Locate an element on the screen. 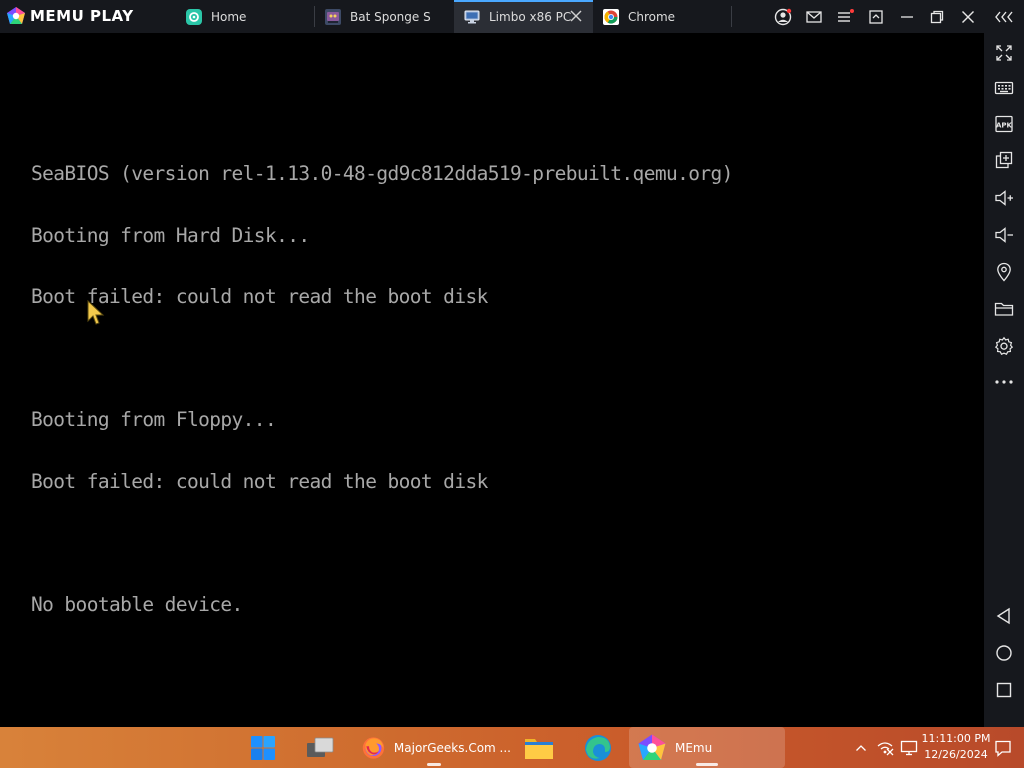 The image size is (1024, 768). android-home-button is located at coordinates (1004, 653).